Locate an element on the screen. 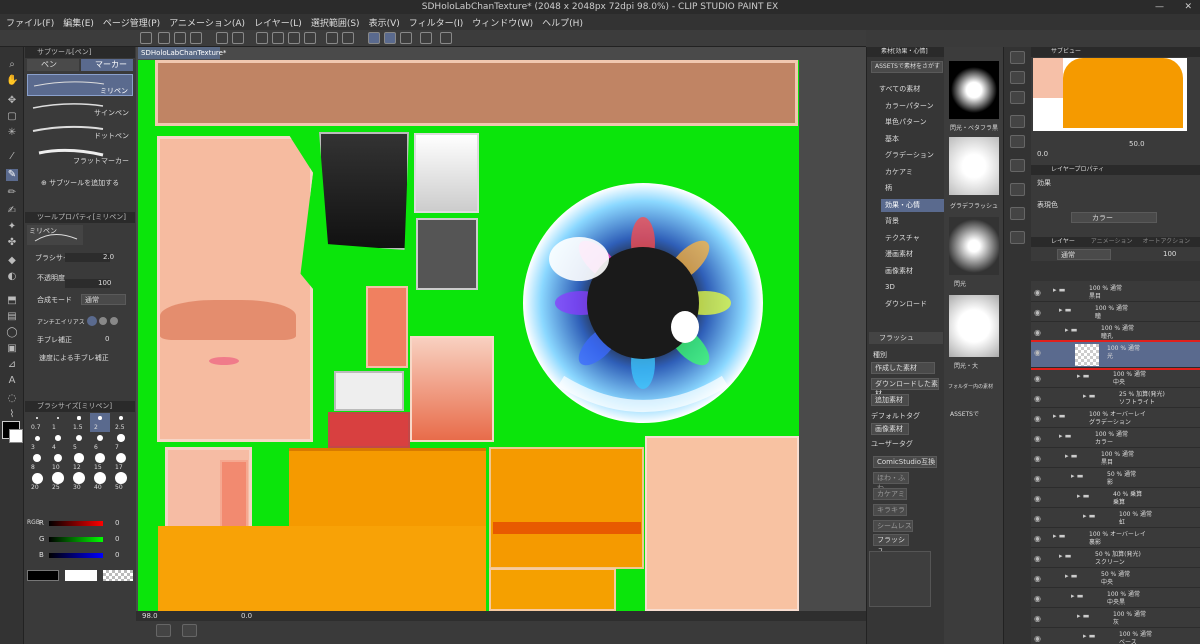 Image resolution: width=1200 pixels, height=644 pixels. layer-row: ◉ 25 % 加算(発光) ソフトライト ▸ ▬ is located at coordinates (1115, 398).